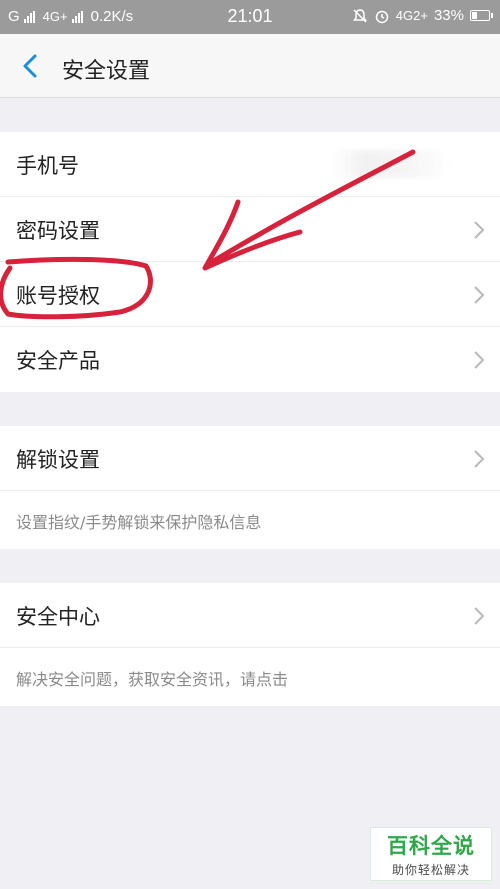 This screenshot has height=889, width=500. I want to click on status-bar: G 4G+ 0.2K/s 21:01 4G2+ 33%, so click(250, 17).